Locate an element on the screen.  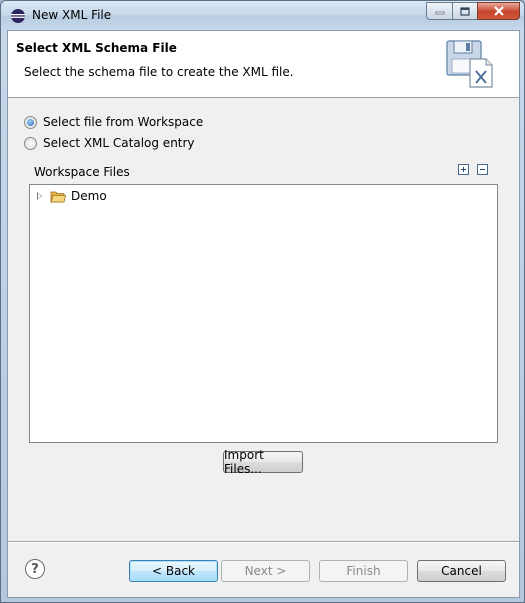
maximize-button is located at coordinates (465, 11).